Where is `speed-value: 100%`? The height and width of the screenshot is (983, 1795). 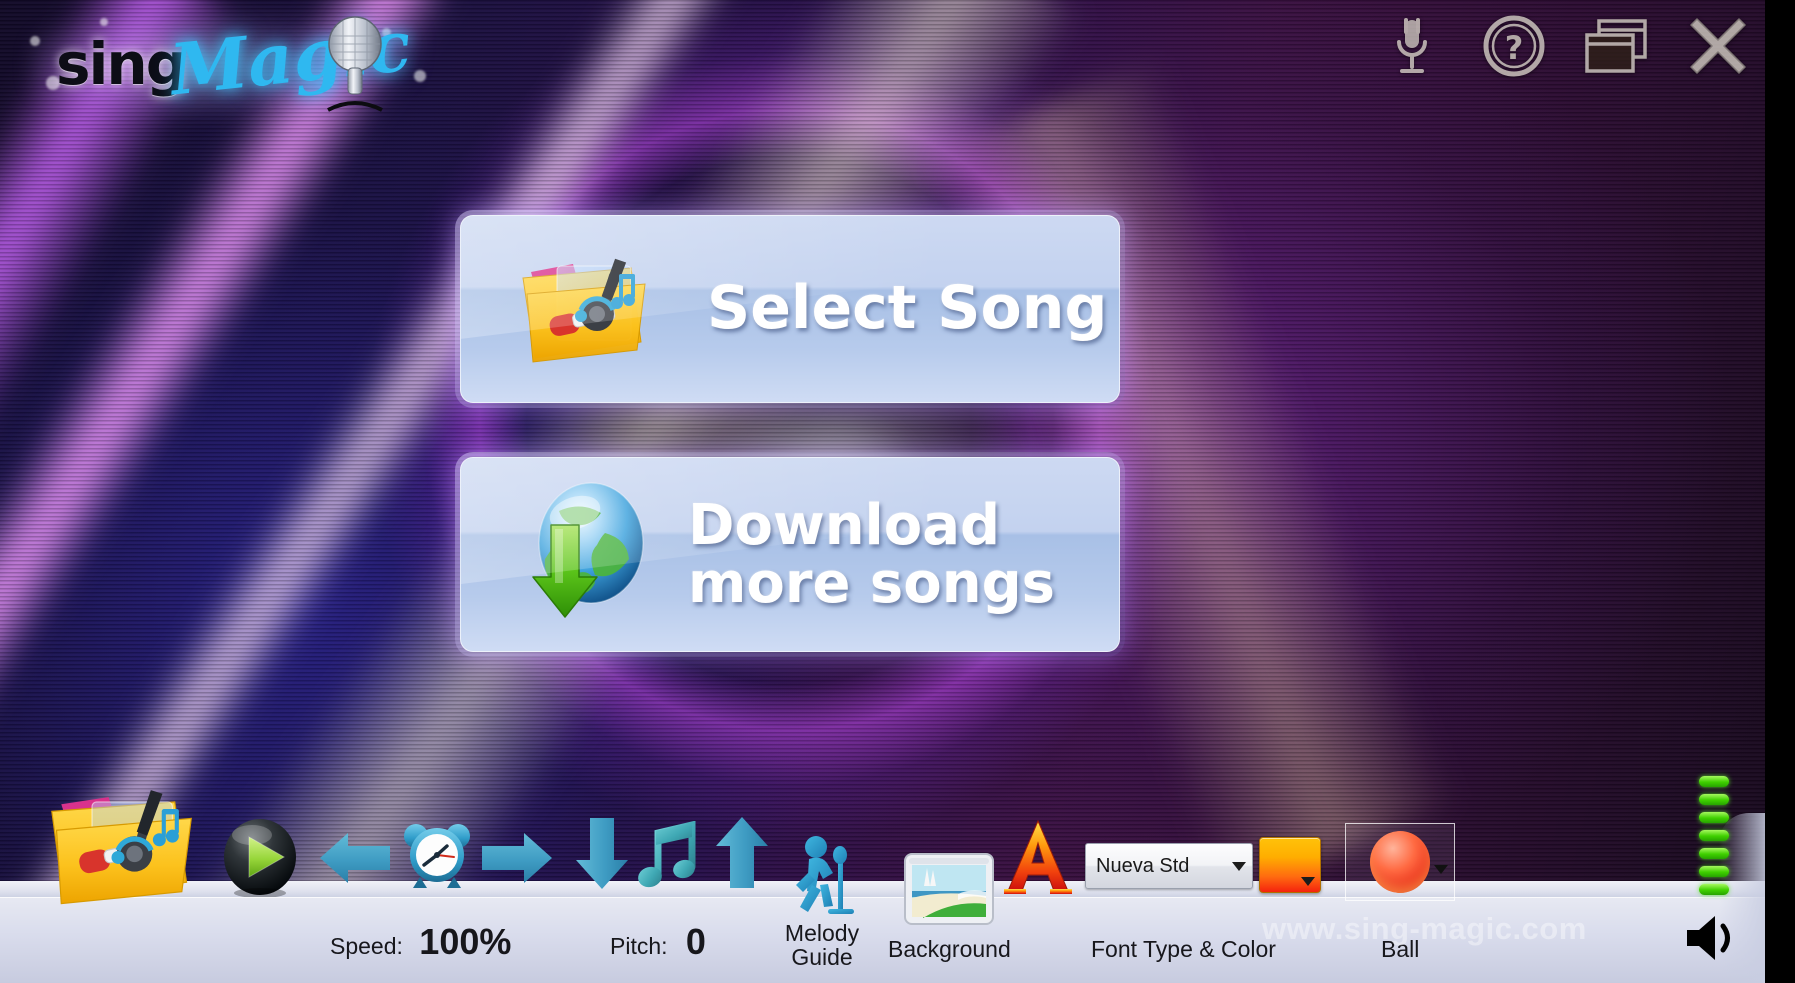
speed-value: 100% is located at coordinates (465, 942).